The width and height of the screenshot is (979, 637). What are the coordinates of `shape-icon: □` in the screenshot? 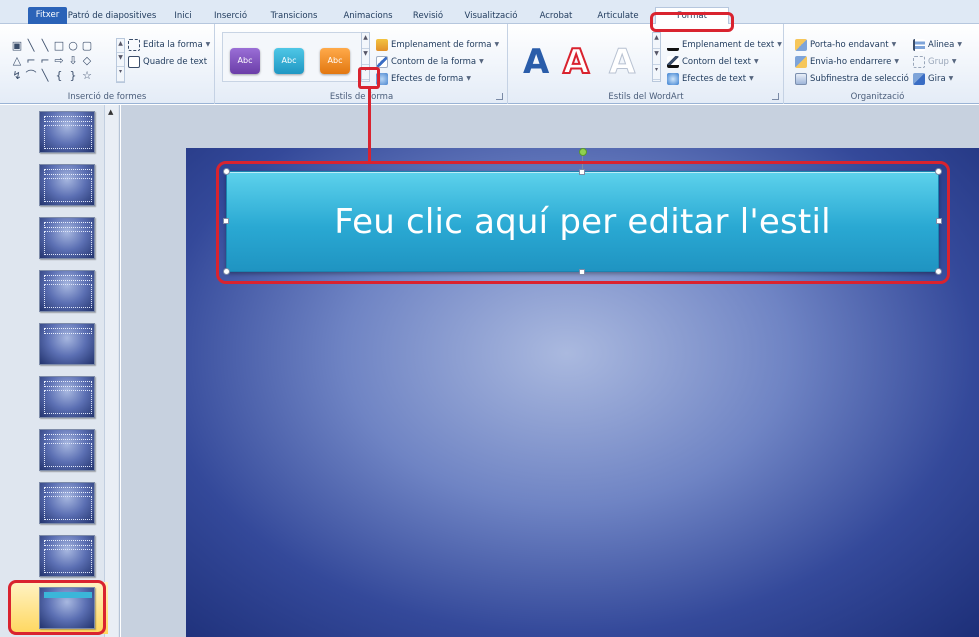 It's located at (59, 45).